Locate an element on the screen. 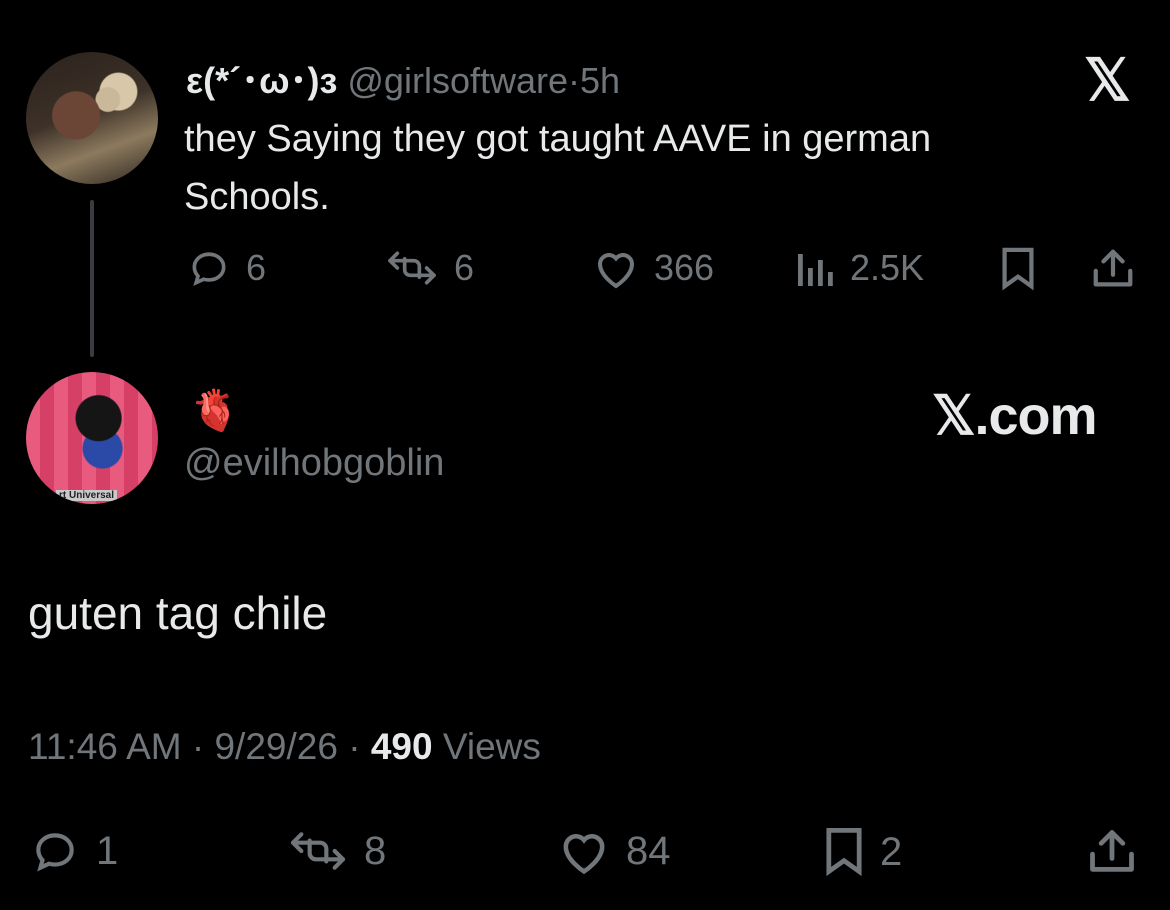 The height and width of the screenshot is (910, 1170). views-count: 2.5K is located at coordinates (887, 267).